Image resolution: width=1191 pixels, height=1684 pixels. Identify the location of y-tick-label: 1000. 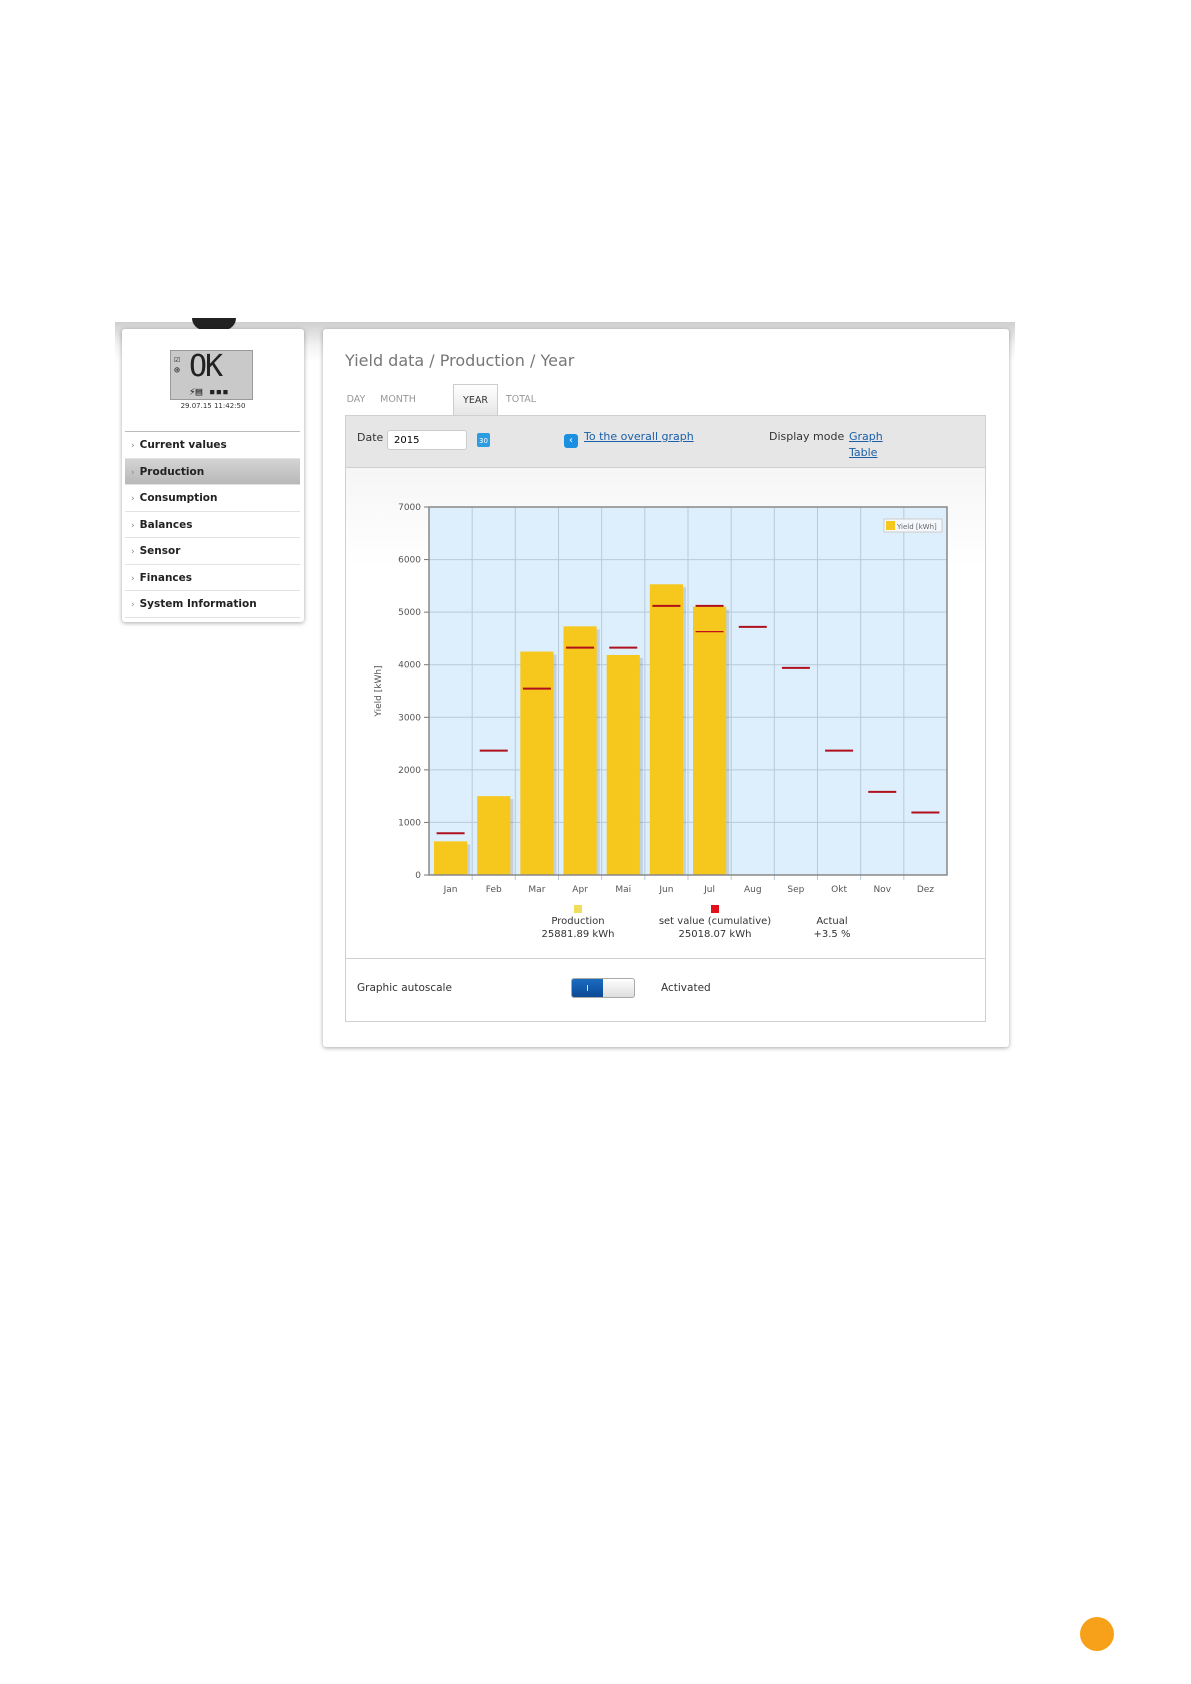
(409, 823).